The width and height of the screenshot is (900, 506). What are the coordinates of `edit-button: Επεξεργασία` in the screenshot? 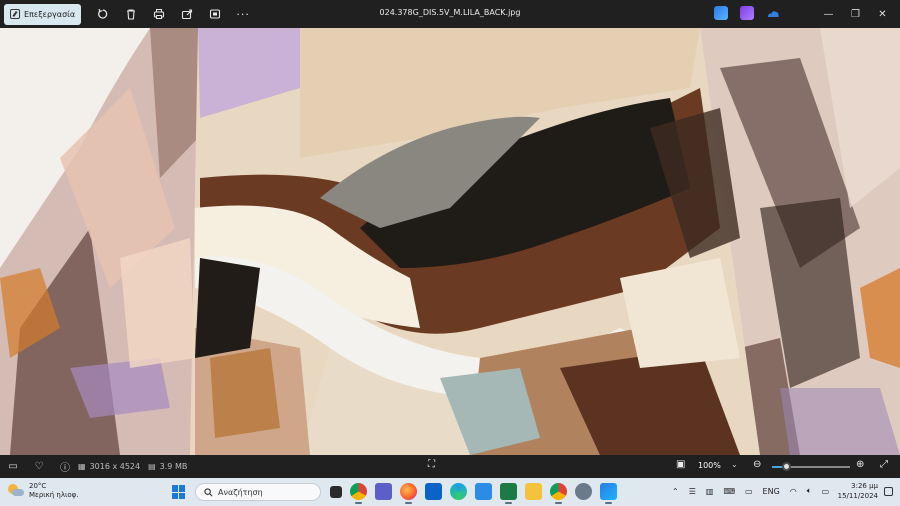 It's located at (43, 14).